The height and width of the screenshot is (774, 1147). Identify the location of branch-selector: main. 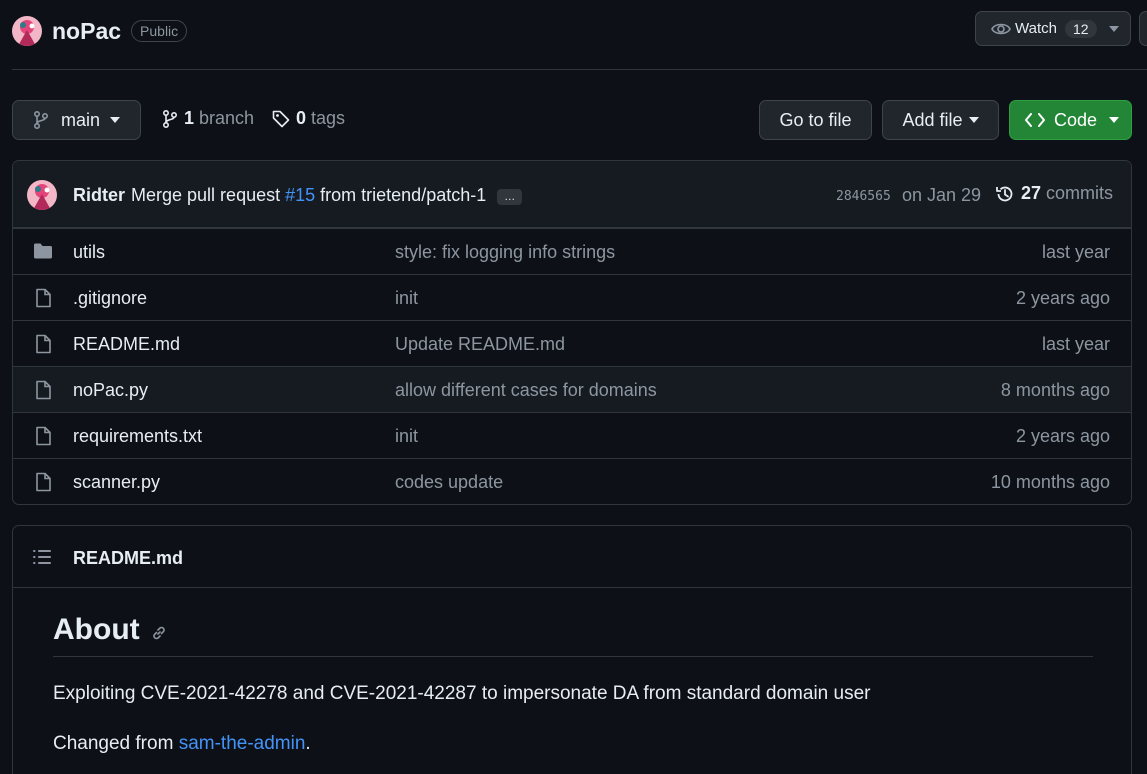
(76, 120).